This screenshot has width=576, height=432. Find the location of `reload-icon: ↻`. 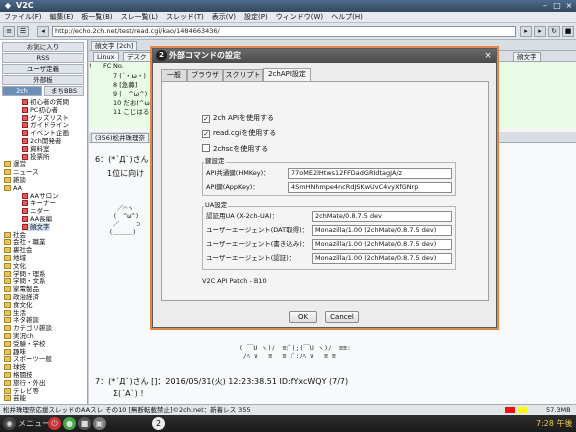

reload-icon: ↻ is located at coordinates (554, 31).